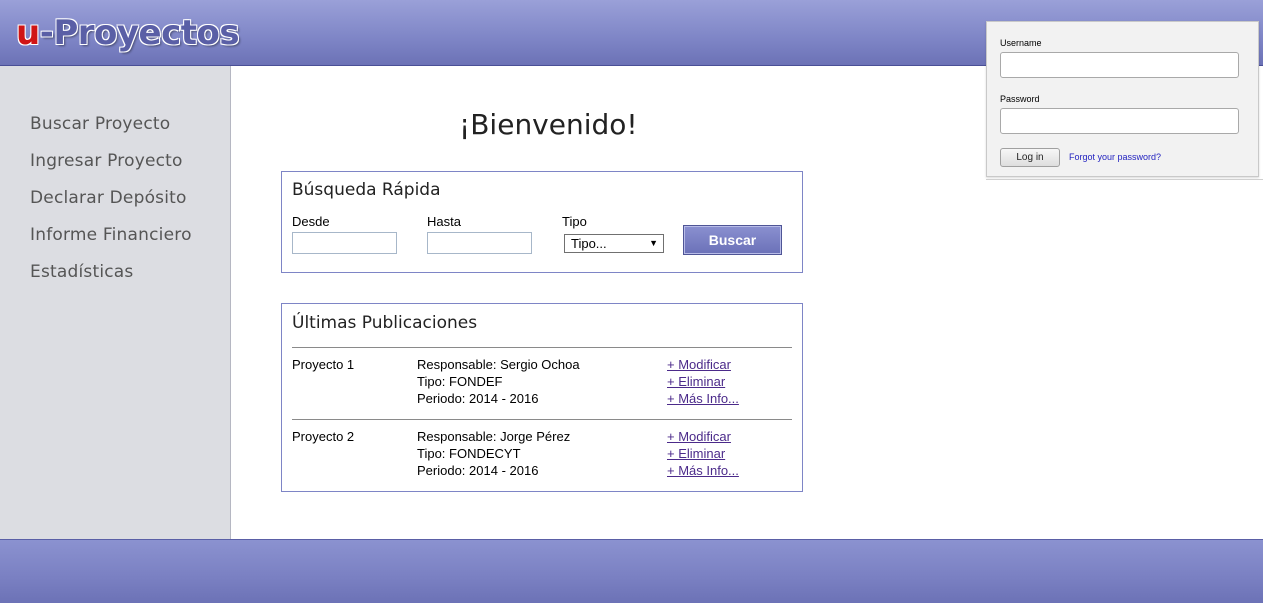 The height and width of the screenshot is (603, 1263). What do you see at coordinates (1030, 157) in the screenshot?
I see `login-button: Log in` at bounding box center [1030, 157].